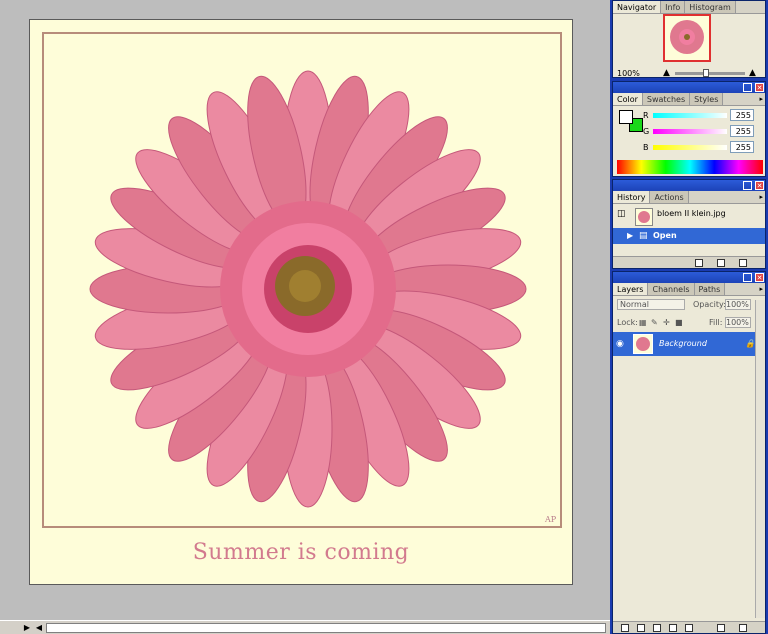 Image resolution: width=768 pixels, height=634 pixels. I want to click on tab-styles: Styles, so click(707, 99).